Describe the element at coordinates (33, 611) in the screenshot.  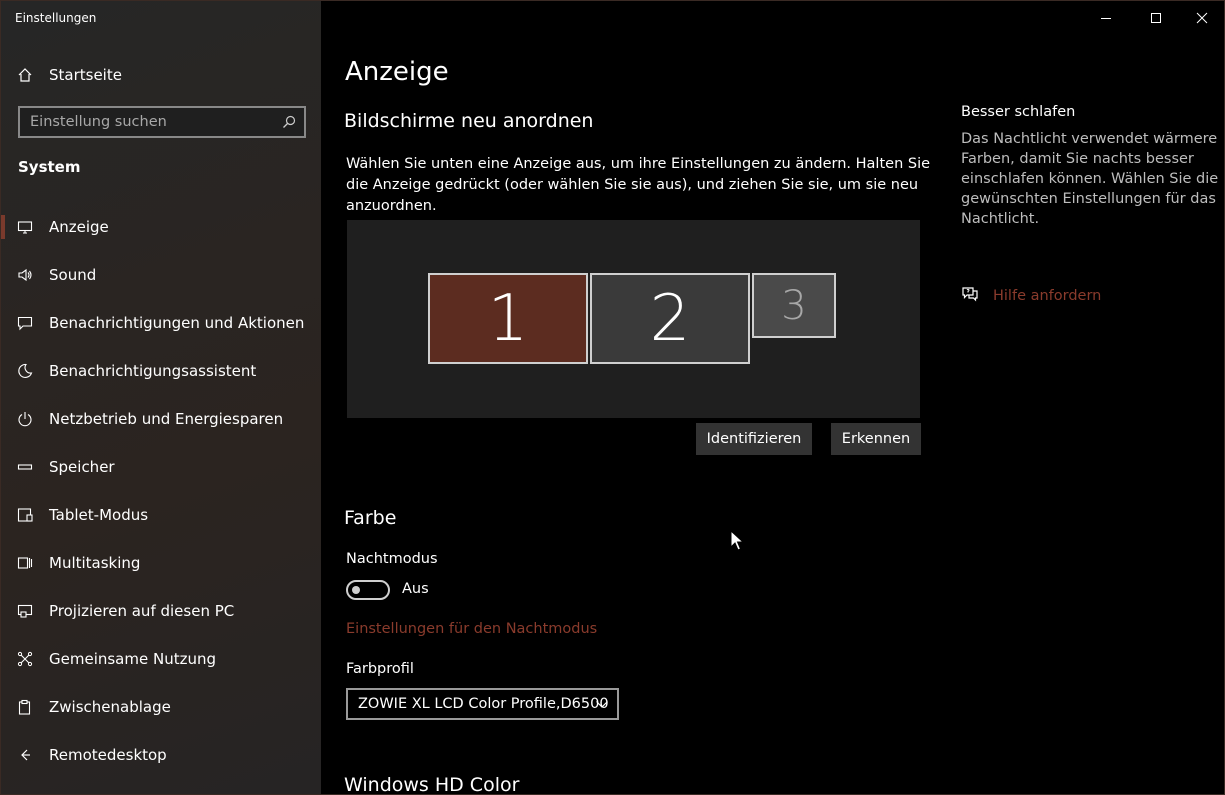
I see `project-icon` at that location.